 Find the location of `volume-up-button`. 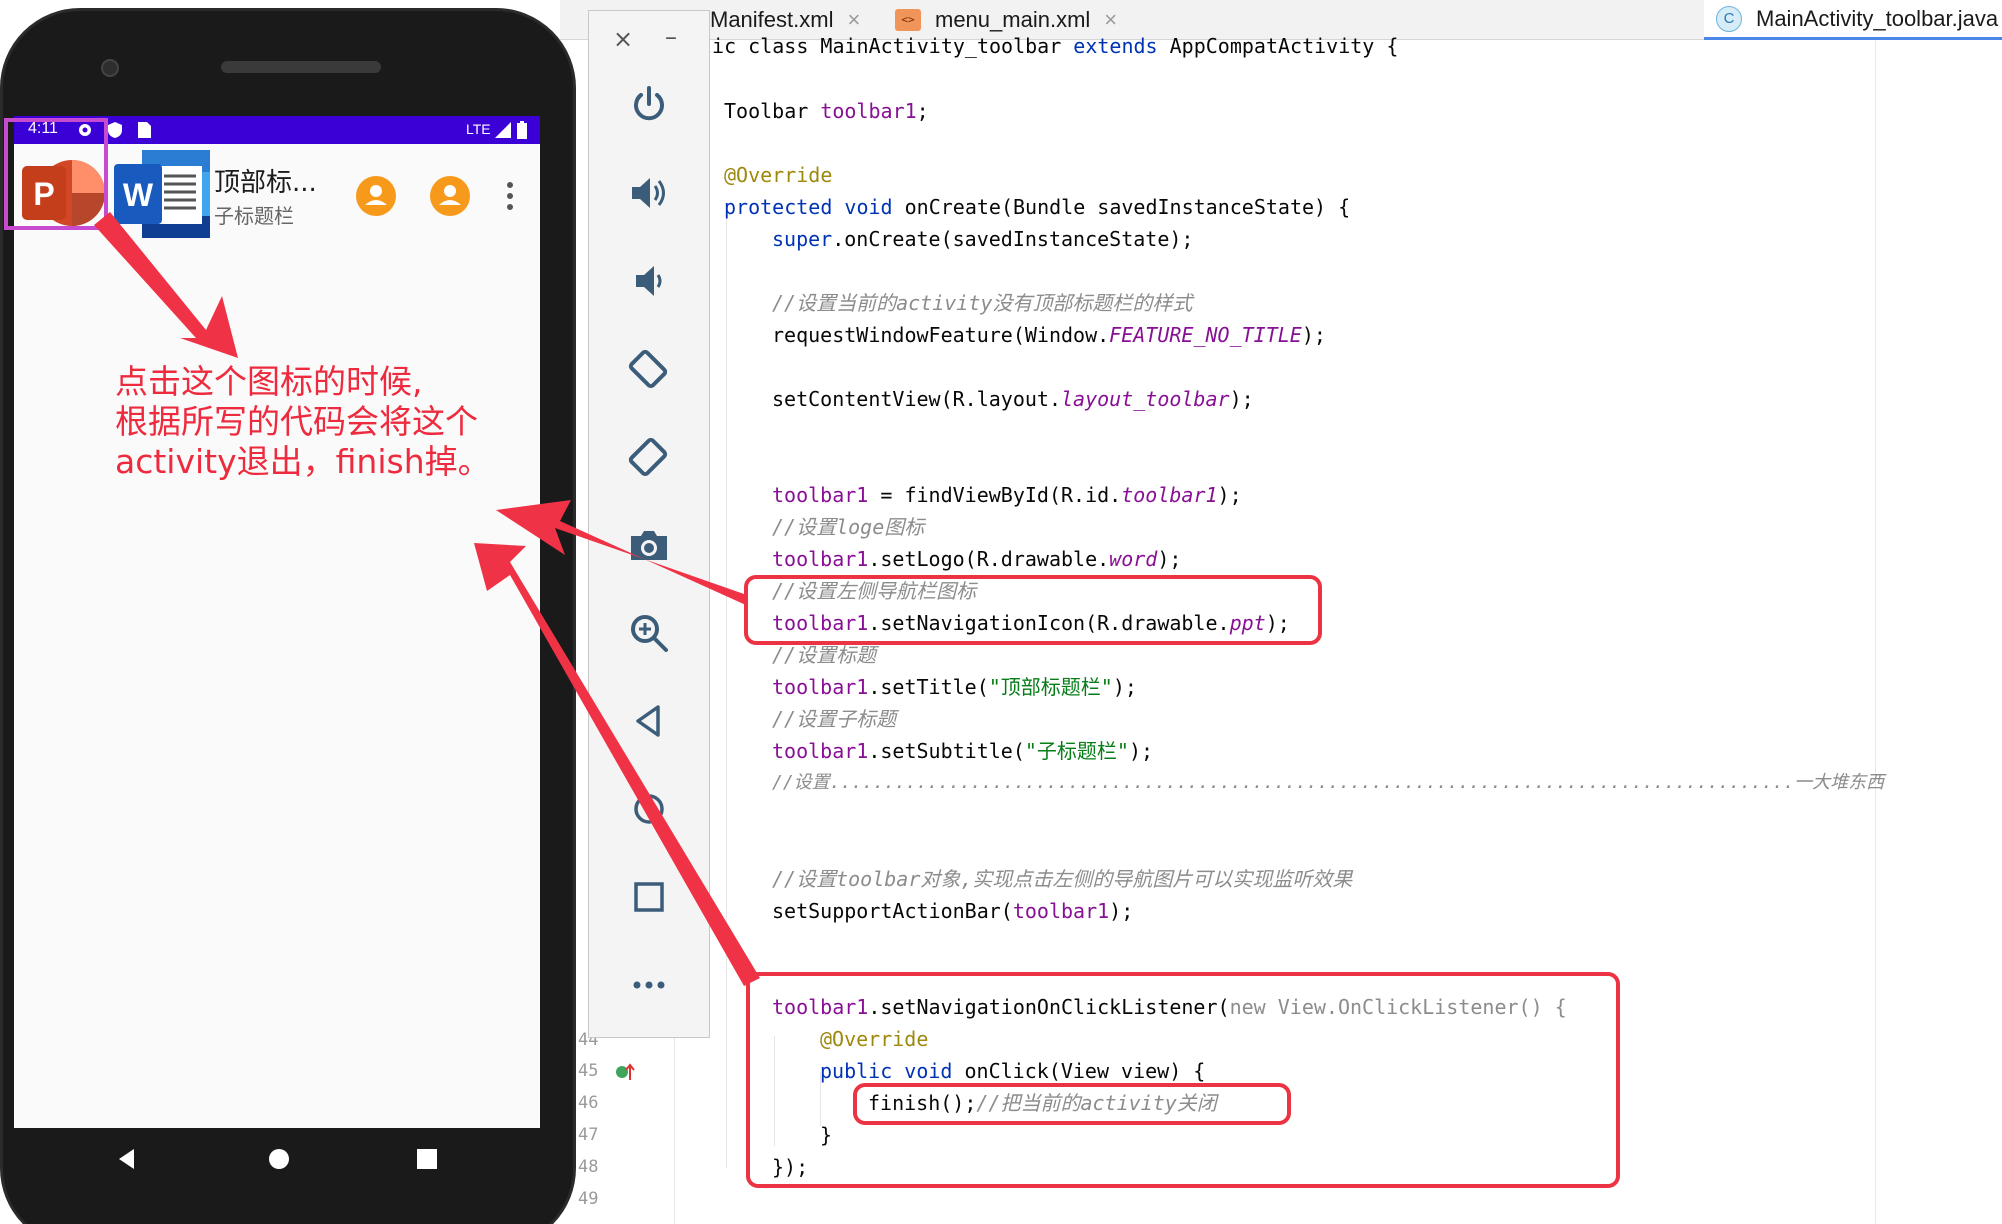

volume-up-button is located at coordinates (649, 193).